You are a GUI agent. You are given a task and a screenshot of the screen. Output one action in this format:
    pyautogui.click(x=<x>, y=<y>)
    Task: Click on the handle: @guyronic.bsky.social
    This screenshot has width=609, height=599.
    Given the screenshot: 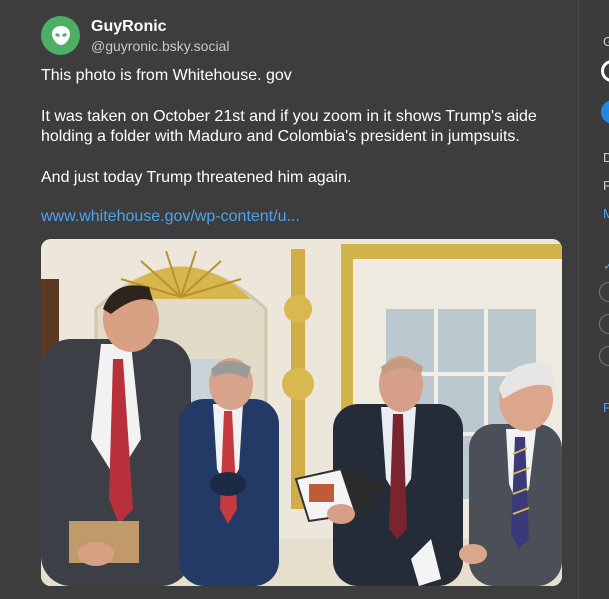 What is the action you would take?
    pyautogui.click(x=160, y=46)
    